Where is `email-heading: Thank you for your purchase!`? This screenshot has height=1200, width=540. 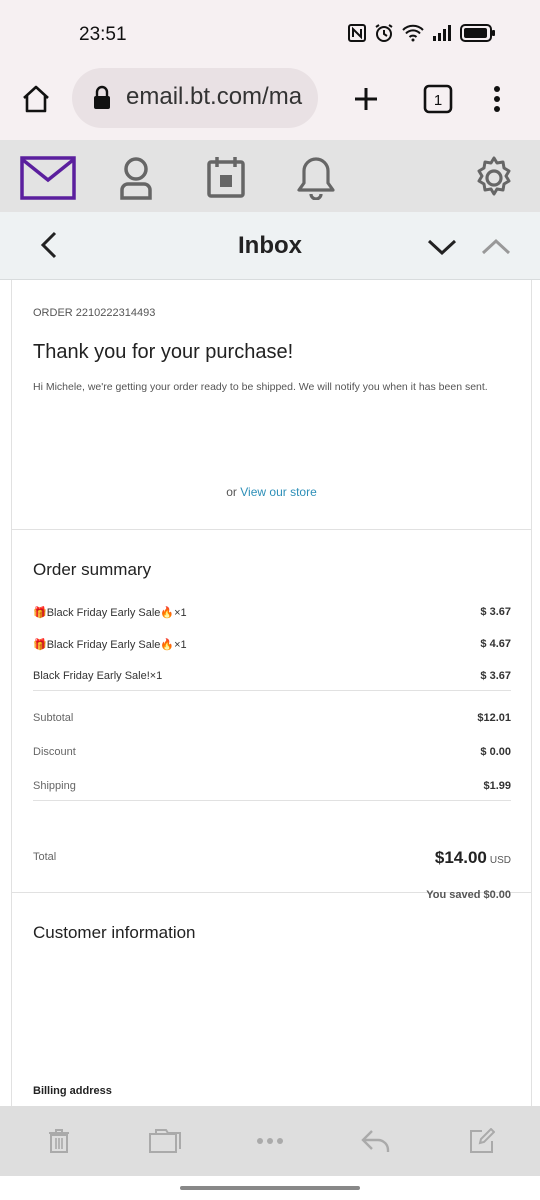 email-heading: Thank you for your purchase! is located at coordinates (163, 352).